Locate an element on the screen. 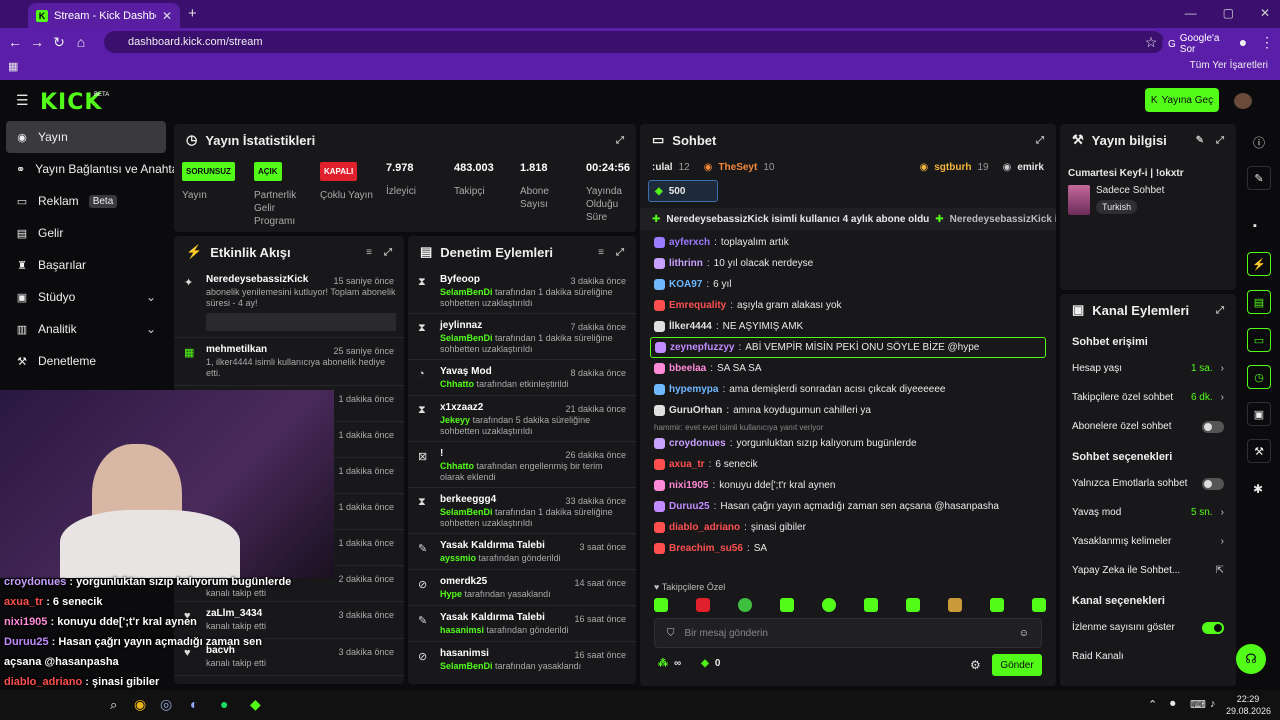 This screenshot has width=1280, height=720. chat-username: bbeelaa is located at coordinates (687, 368).